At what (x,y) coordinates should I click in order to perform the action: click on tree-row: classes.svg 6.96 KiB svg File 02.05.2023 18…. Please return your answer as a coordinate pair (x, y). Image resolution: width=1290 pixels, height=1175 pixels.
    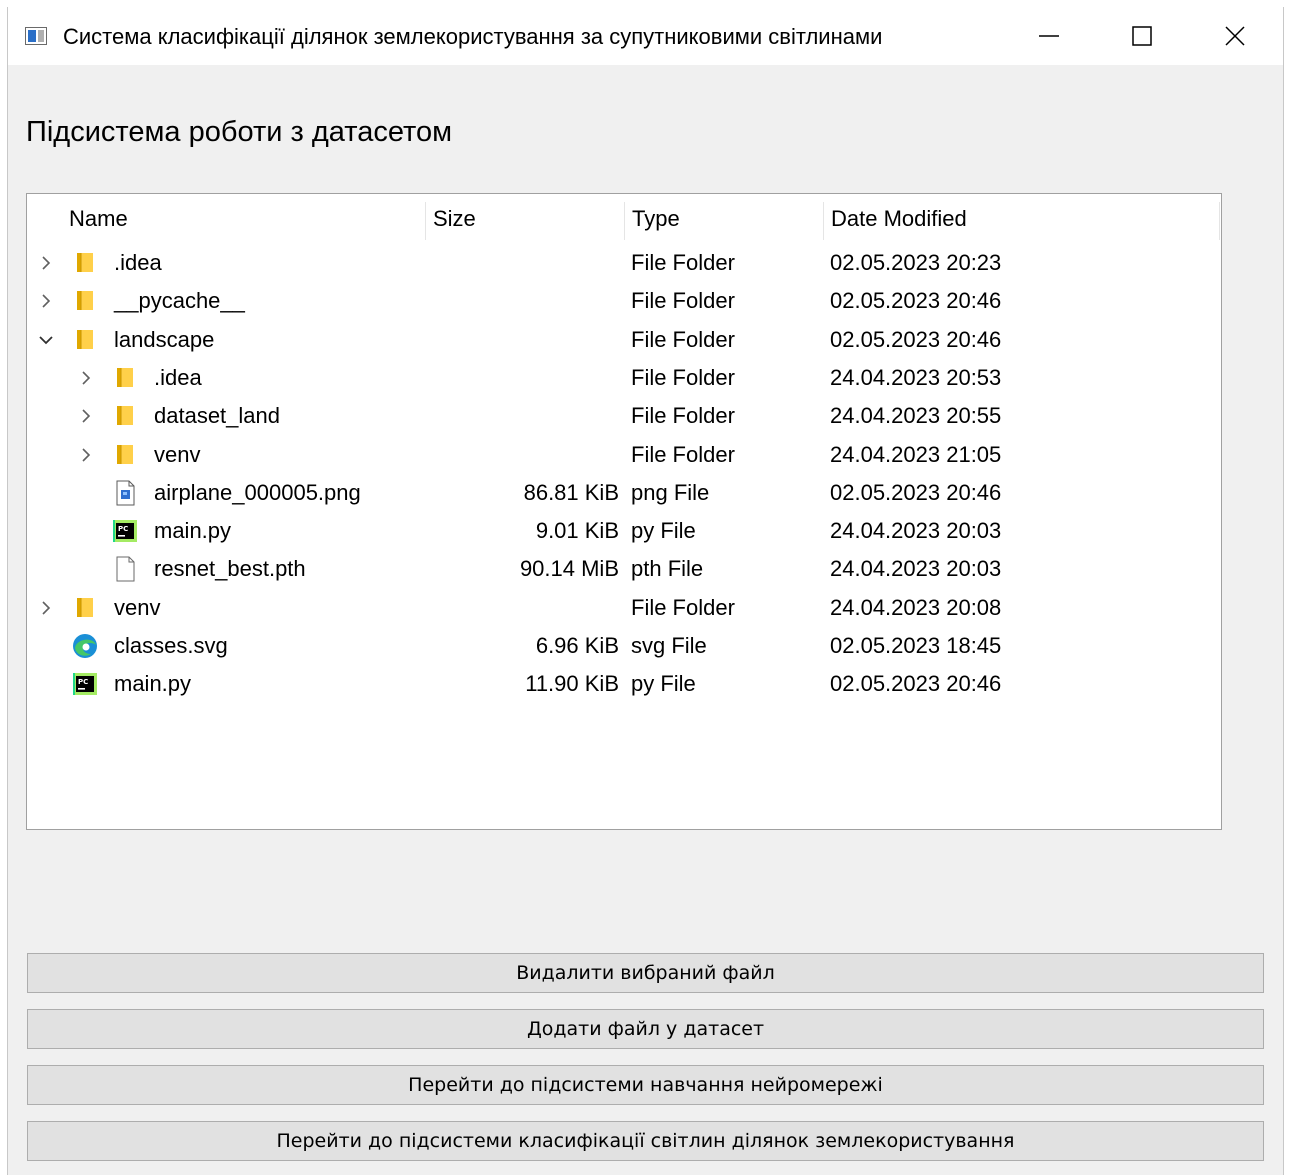
    Looking at the image, I should click on (624, 646).